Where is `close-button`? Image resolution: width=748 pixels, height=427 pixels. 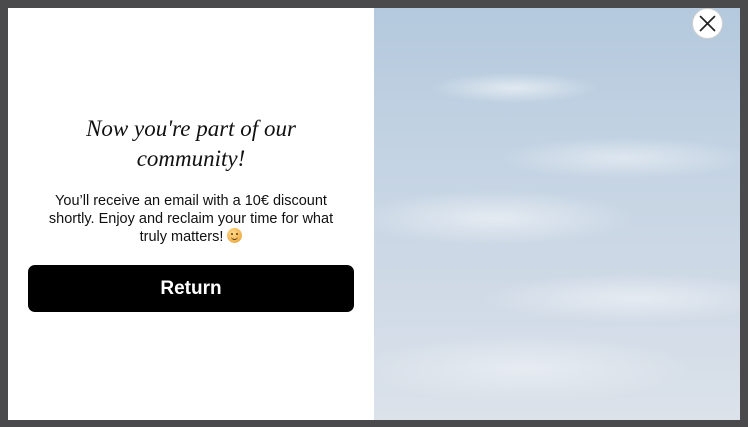 close-button is located at coordinates (707, 23).